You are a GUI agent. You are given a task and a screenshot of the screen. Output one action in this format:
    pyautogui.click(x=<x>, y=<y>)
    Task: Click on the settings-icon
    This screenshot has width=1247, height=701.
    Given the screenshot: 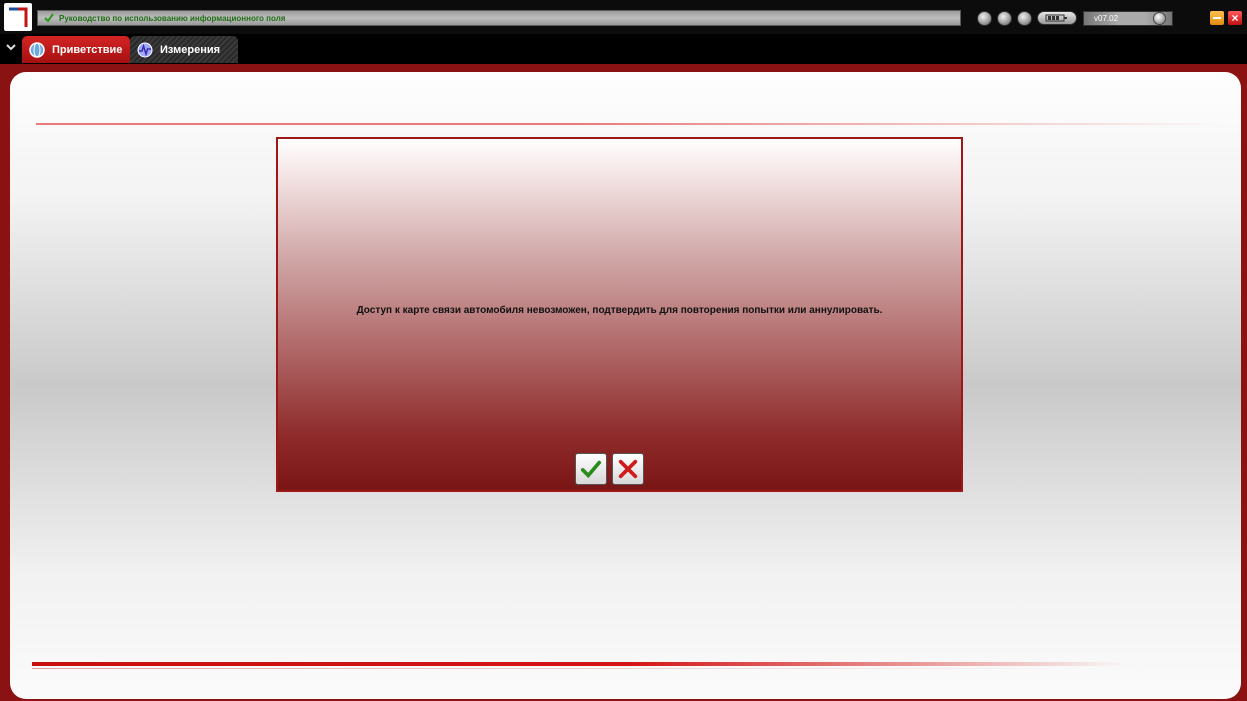 What is the action you would take?
    pyautogui.click(x=984, y=18)
    